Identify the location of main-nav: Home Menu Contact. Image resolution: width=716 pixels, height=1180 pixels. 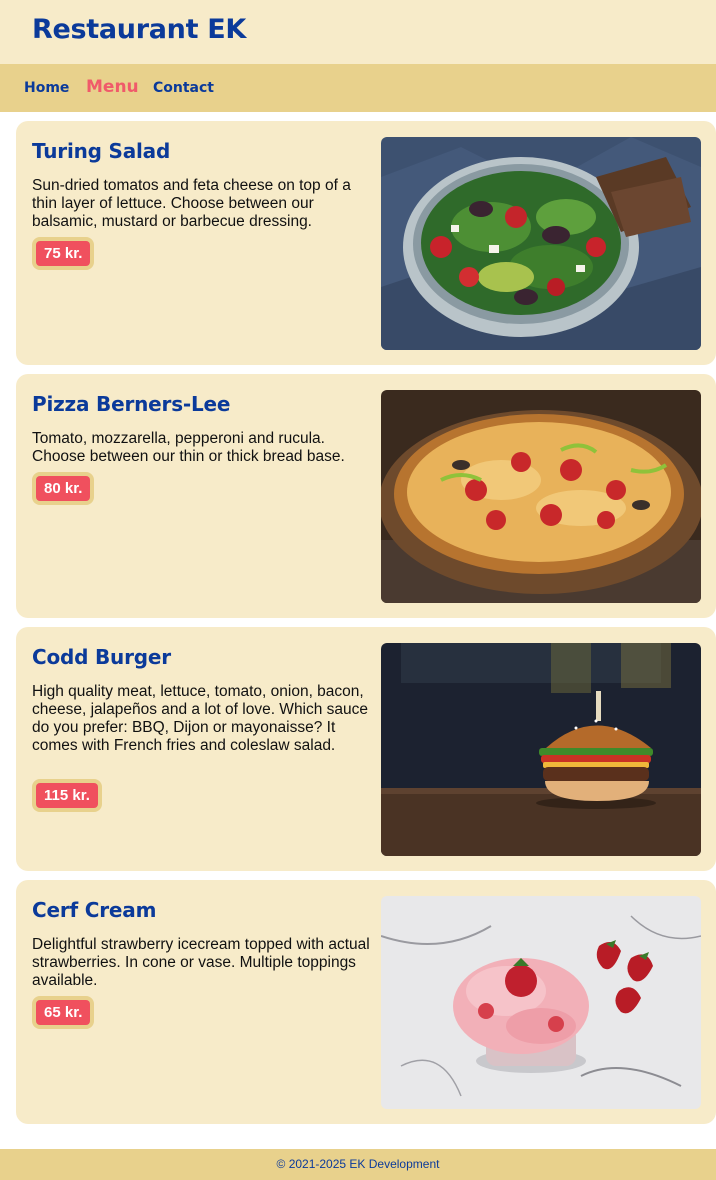
(358, 88).